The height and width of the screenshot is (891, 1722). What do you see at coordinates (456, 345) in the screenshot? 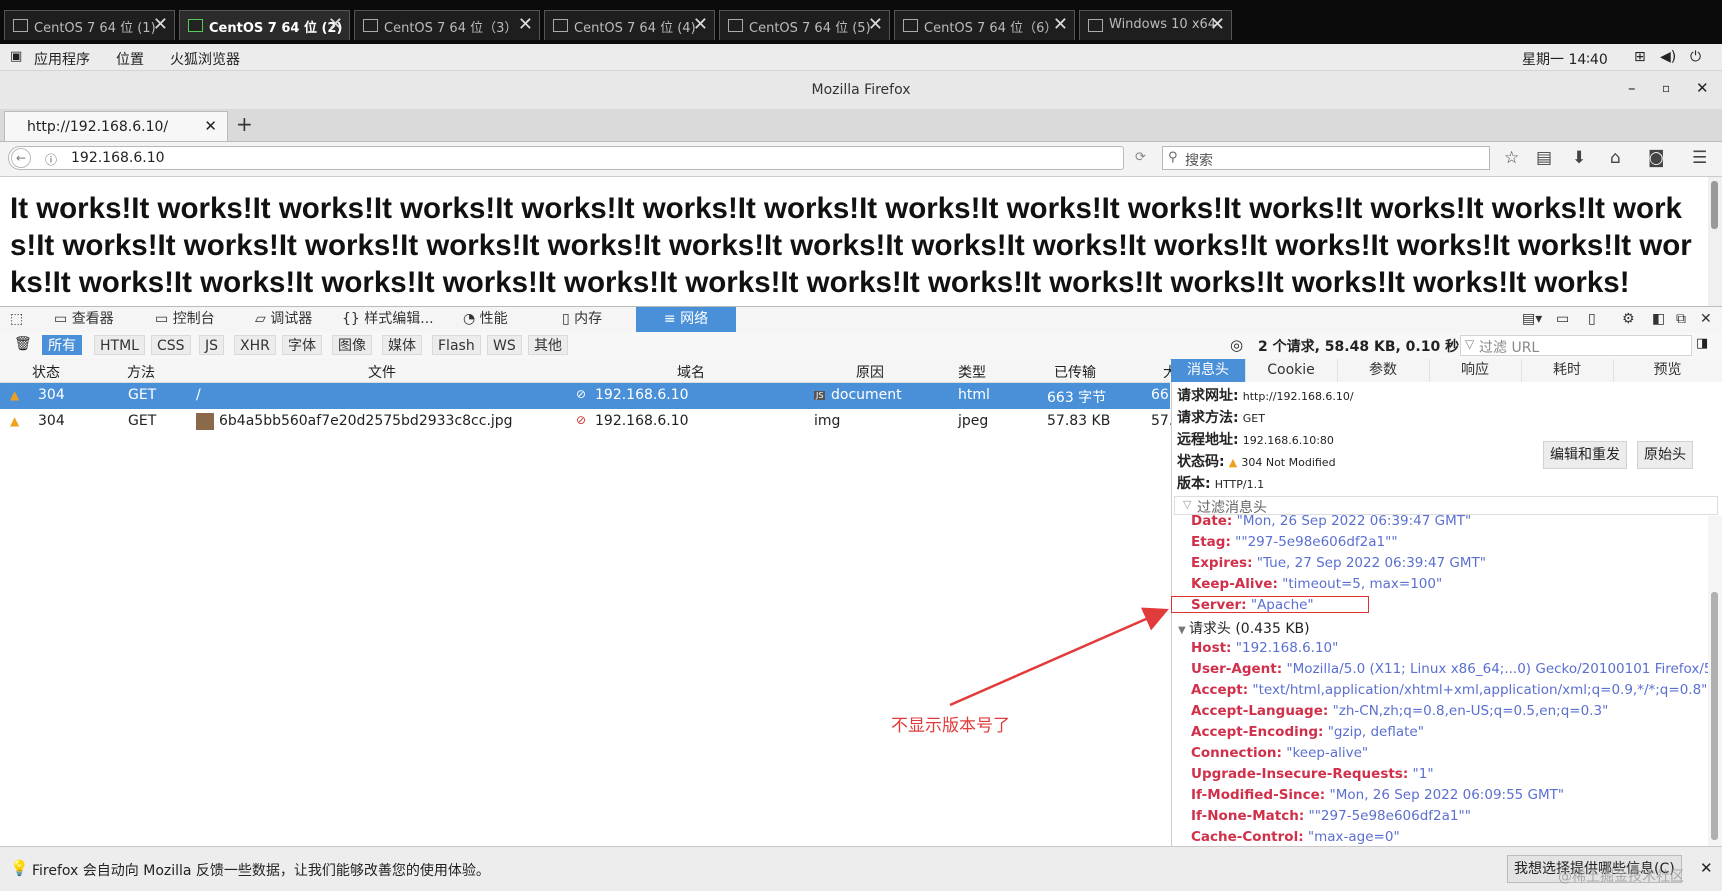
I see `filter-flash: Flash` at bounding box center [456, 345].